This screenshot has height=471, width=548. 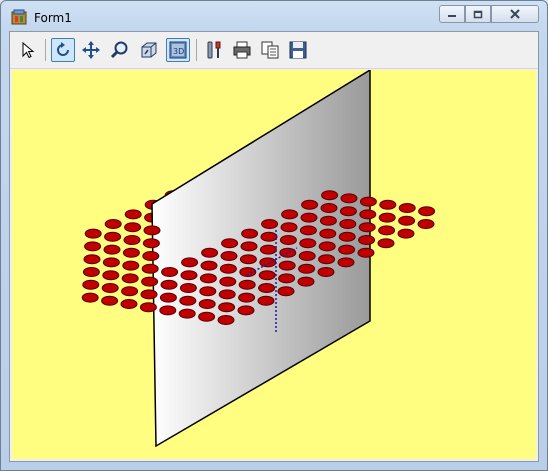 I want to click on rotate-icon, so click(x=63, y=49).